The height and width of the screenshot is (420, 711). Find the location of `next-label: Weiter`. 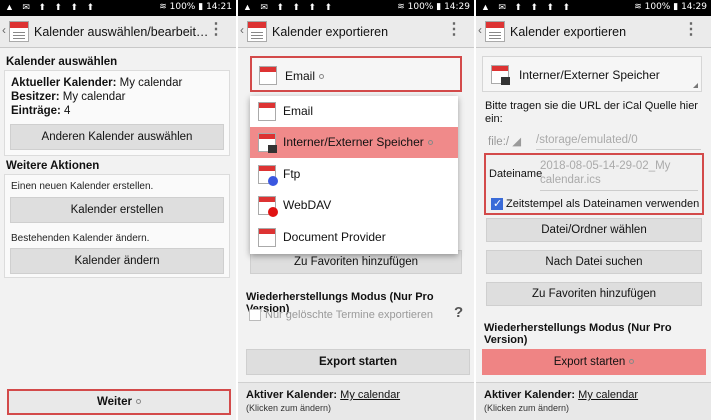

next-label: Weiter is located at coordinates (114, 402).